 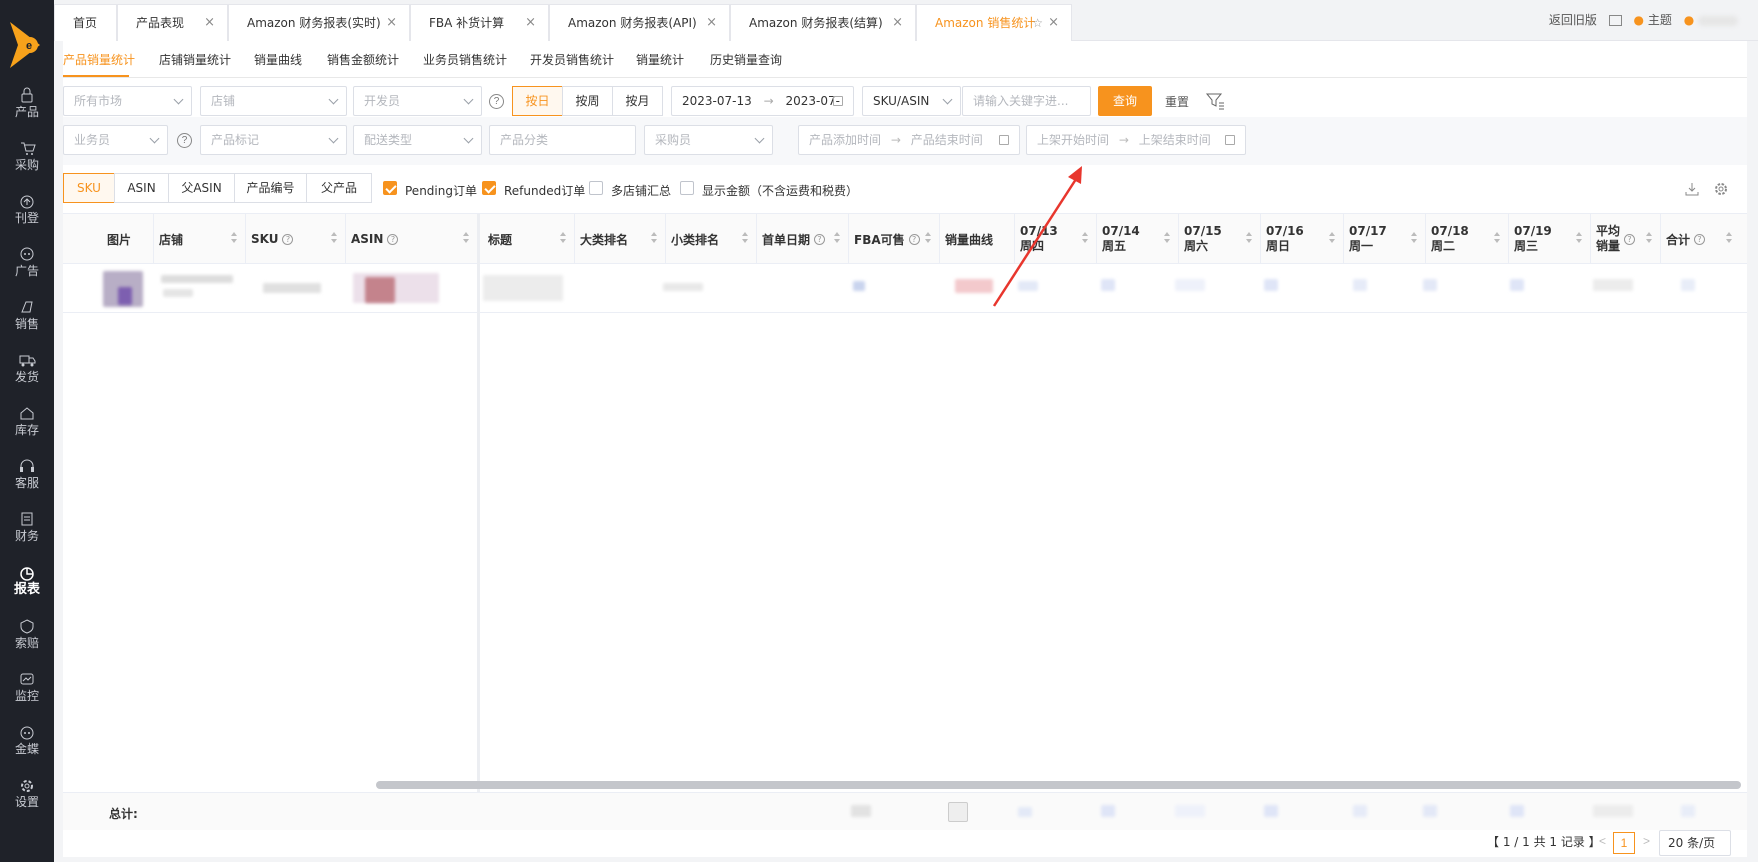 I want to click on salesman-select: 业务员, so click(x=115, y=140).